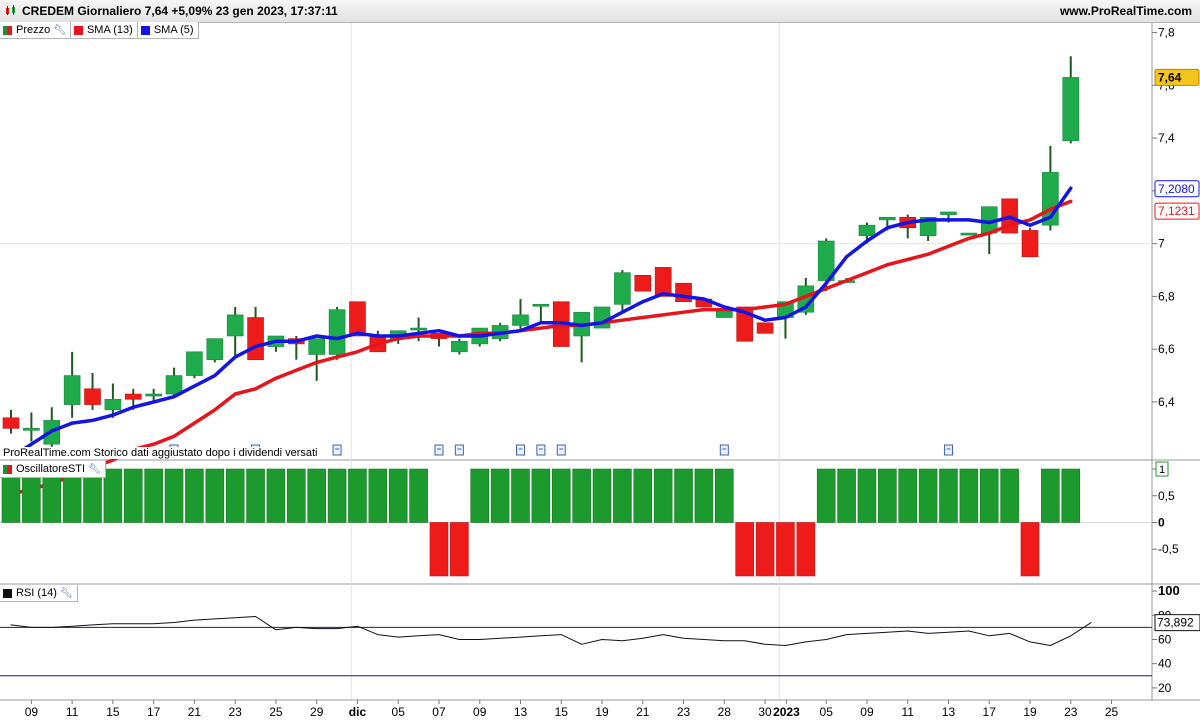  Describe the element at coordinates (1162, 470) in the screenshot. I see `osc-last-badge-text: 1` at that location.